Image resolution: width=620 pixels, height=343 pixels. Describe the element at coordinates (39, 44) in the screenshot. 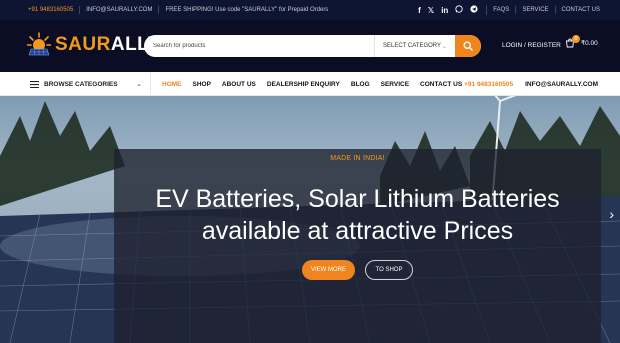

I see `sun-logo-icon` at that location.